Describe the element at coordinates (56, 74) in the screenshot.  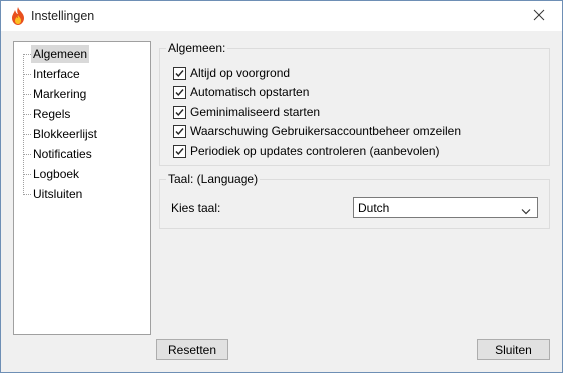
I see `sidebar-item-label: Interface` at that location.